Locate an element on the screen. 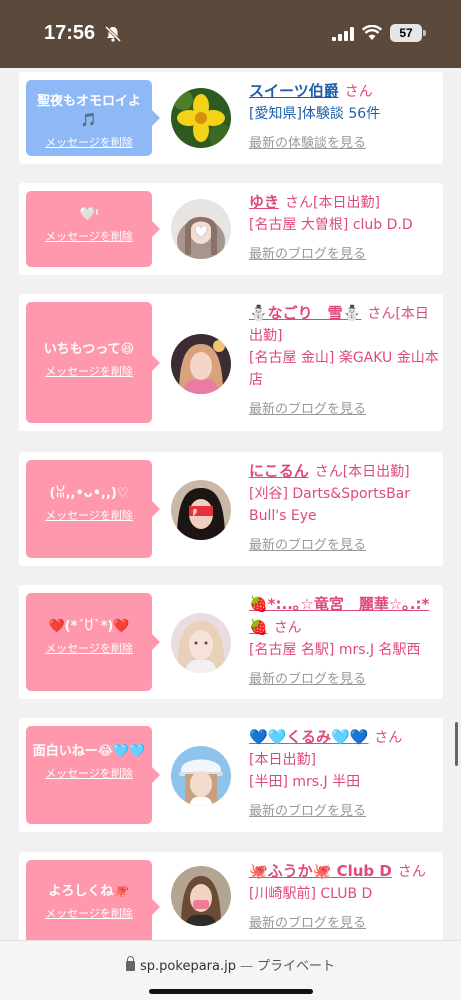 The image size is (461, 1000). battery-indicator: 57 is located at coordinates (406, 33).